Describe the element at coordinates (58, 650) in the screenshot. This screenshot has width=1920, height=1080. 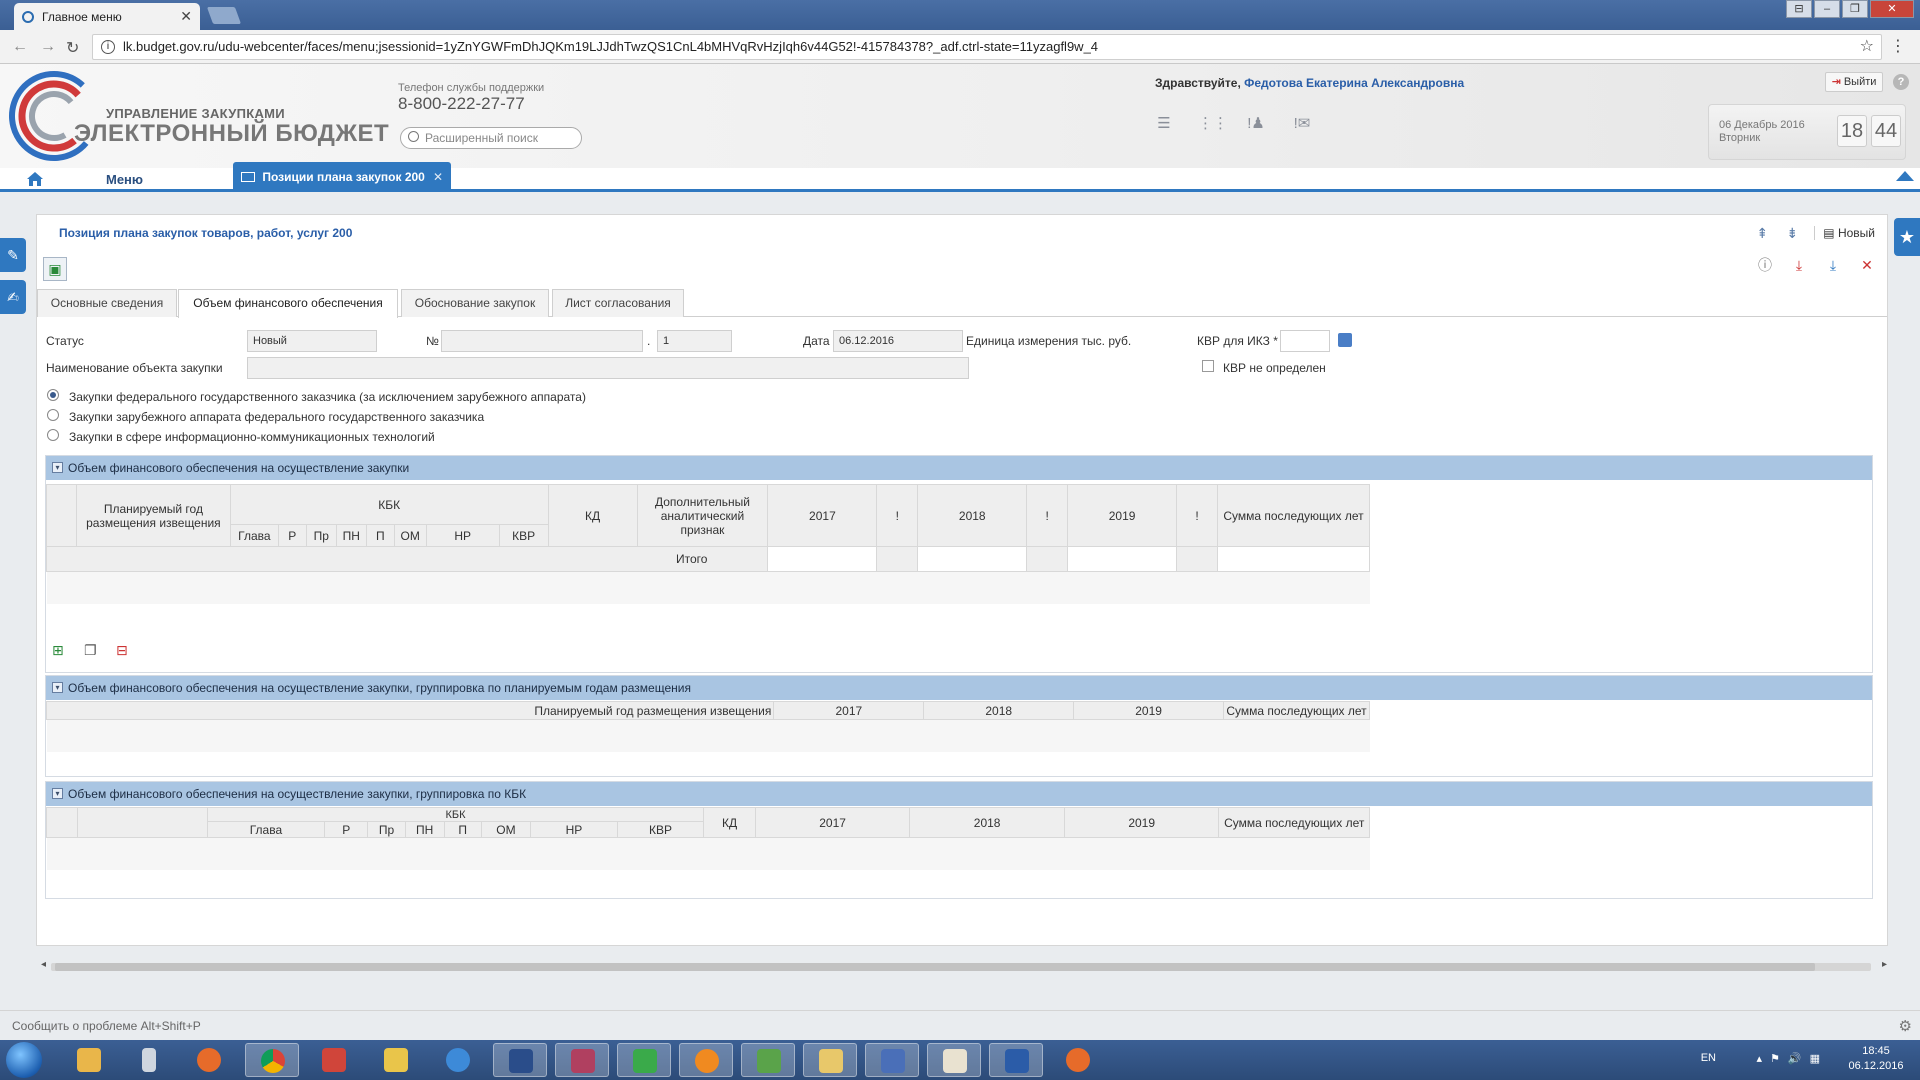
I see `add-row-icon: ⊞` at that location.